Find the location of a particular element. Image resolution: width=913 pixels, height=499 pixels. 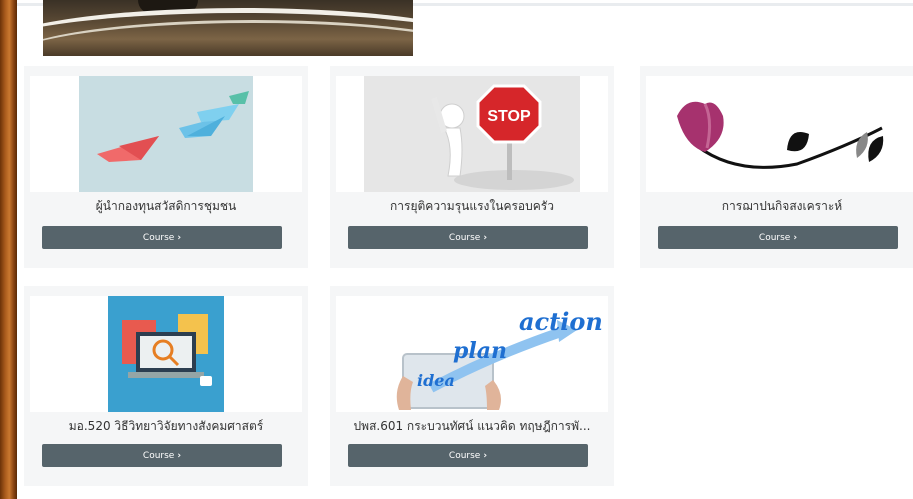

stop-sign-image: STOP is located at coordinates (472, 134).